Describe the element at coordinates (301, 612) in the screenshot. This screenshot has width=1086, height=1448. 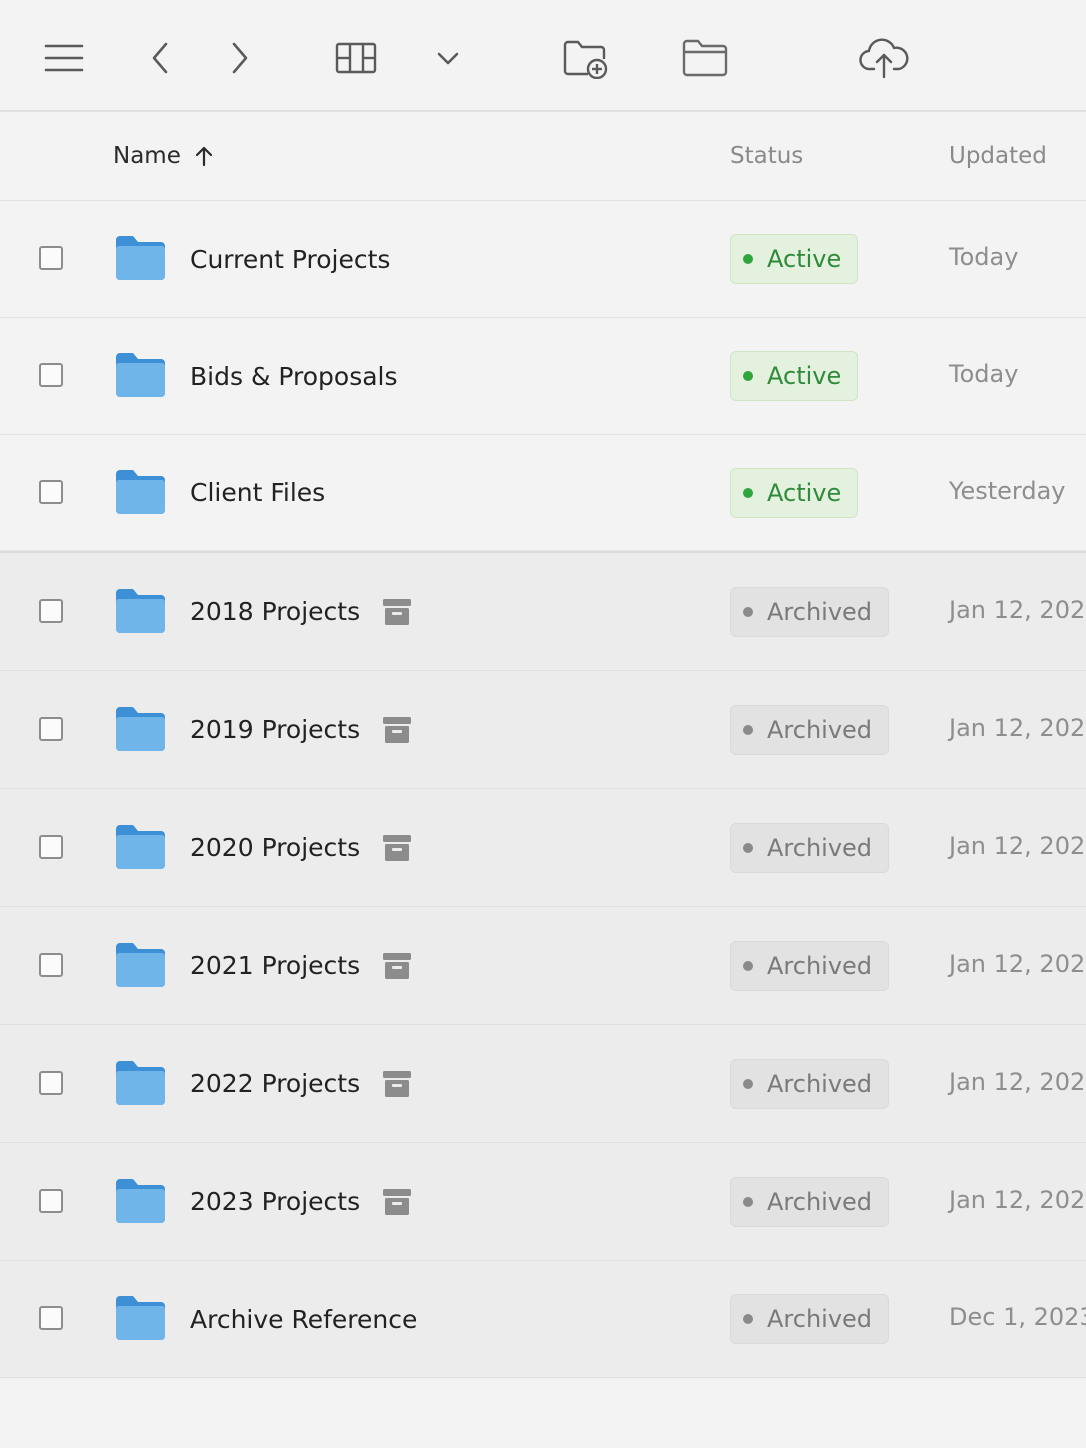
I see `folder-name-cell: 2018 Projects` at that location.